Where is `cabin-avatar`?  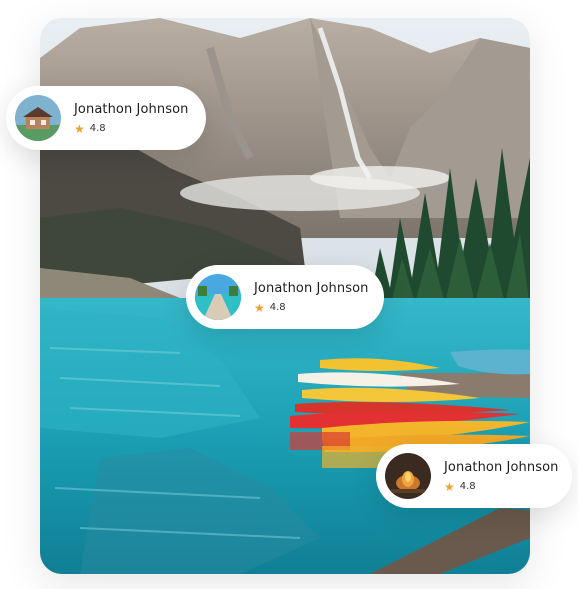
cabin-avatar is located at coordinates (38, 118).